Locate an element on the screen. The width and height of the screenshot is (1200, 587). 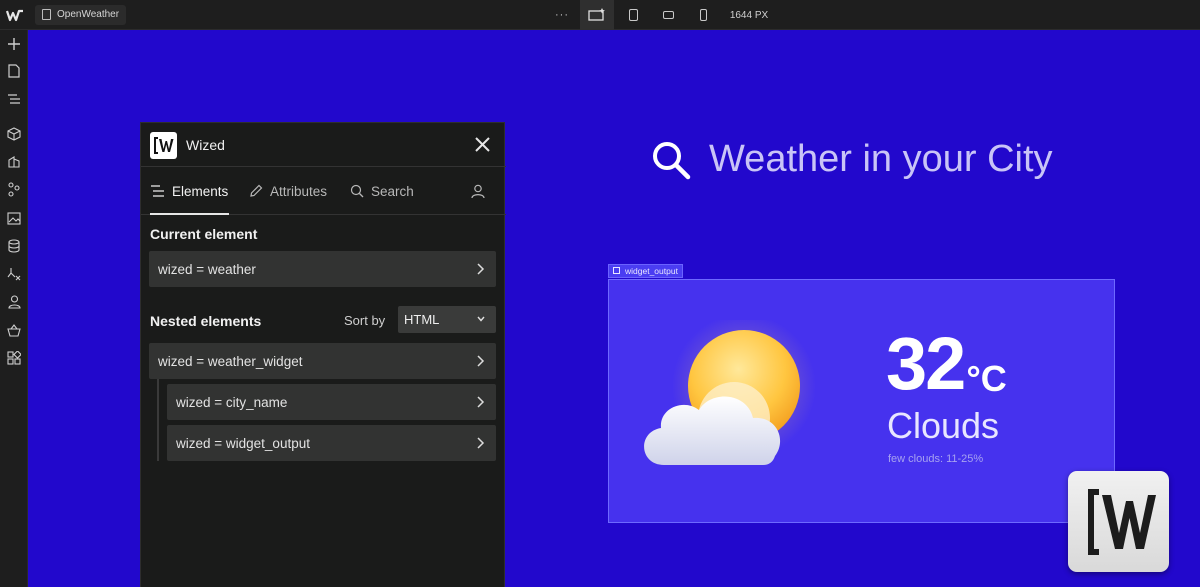
mobile-portrait-breakpoint-button is located at coordinates (703, 15).